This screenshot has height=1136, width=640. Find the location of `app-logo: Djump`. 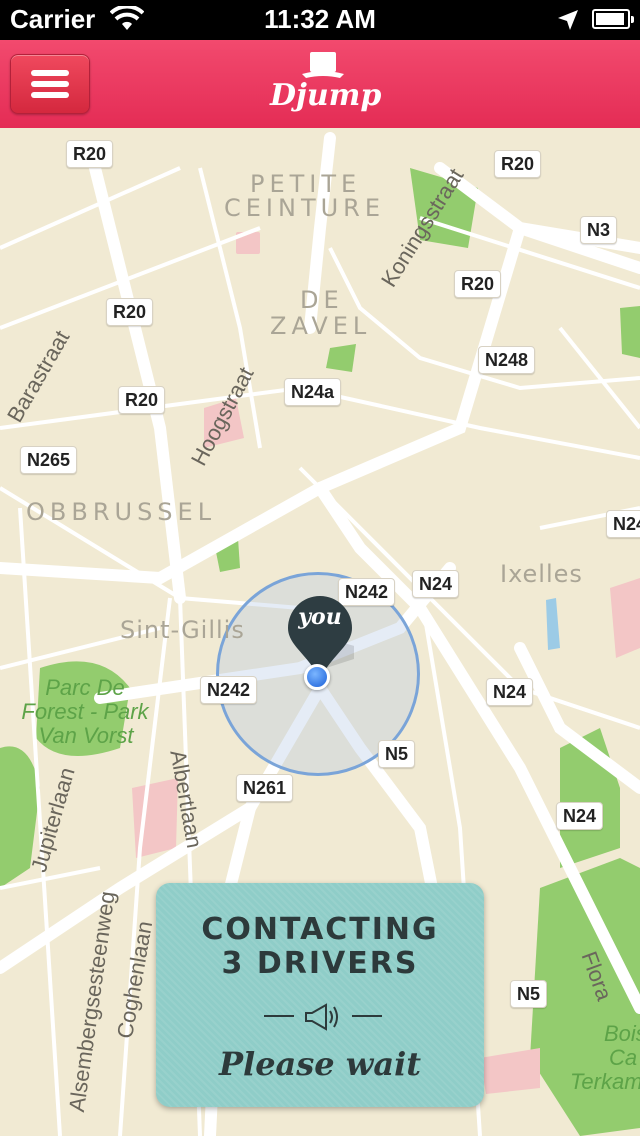

app-logo: Djump is located at coordinates (326, 86).